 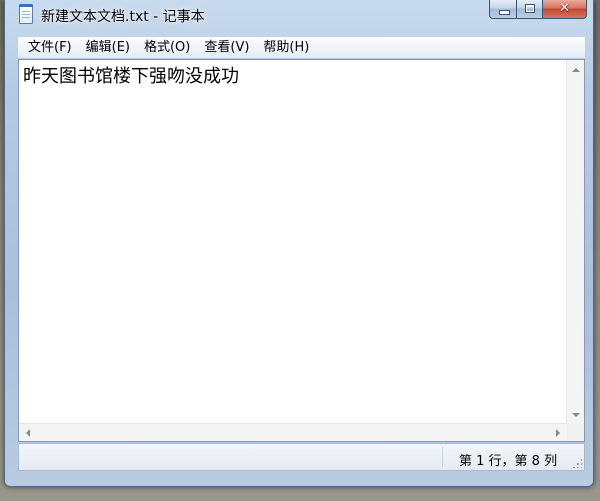 What do you see at coordinates (108, 47) in the screenshot?
I see `menu-edit: 编辑(E)` at bounding box center [108, 47].